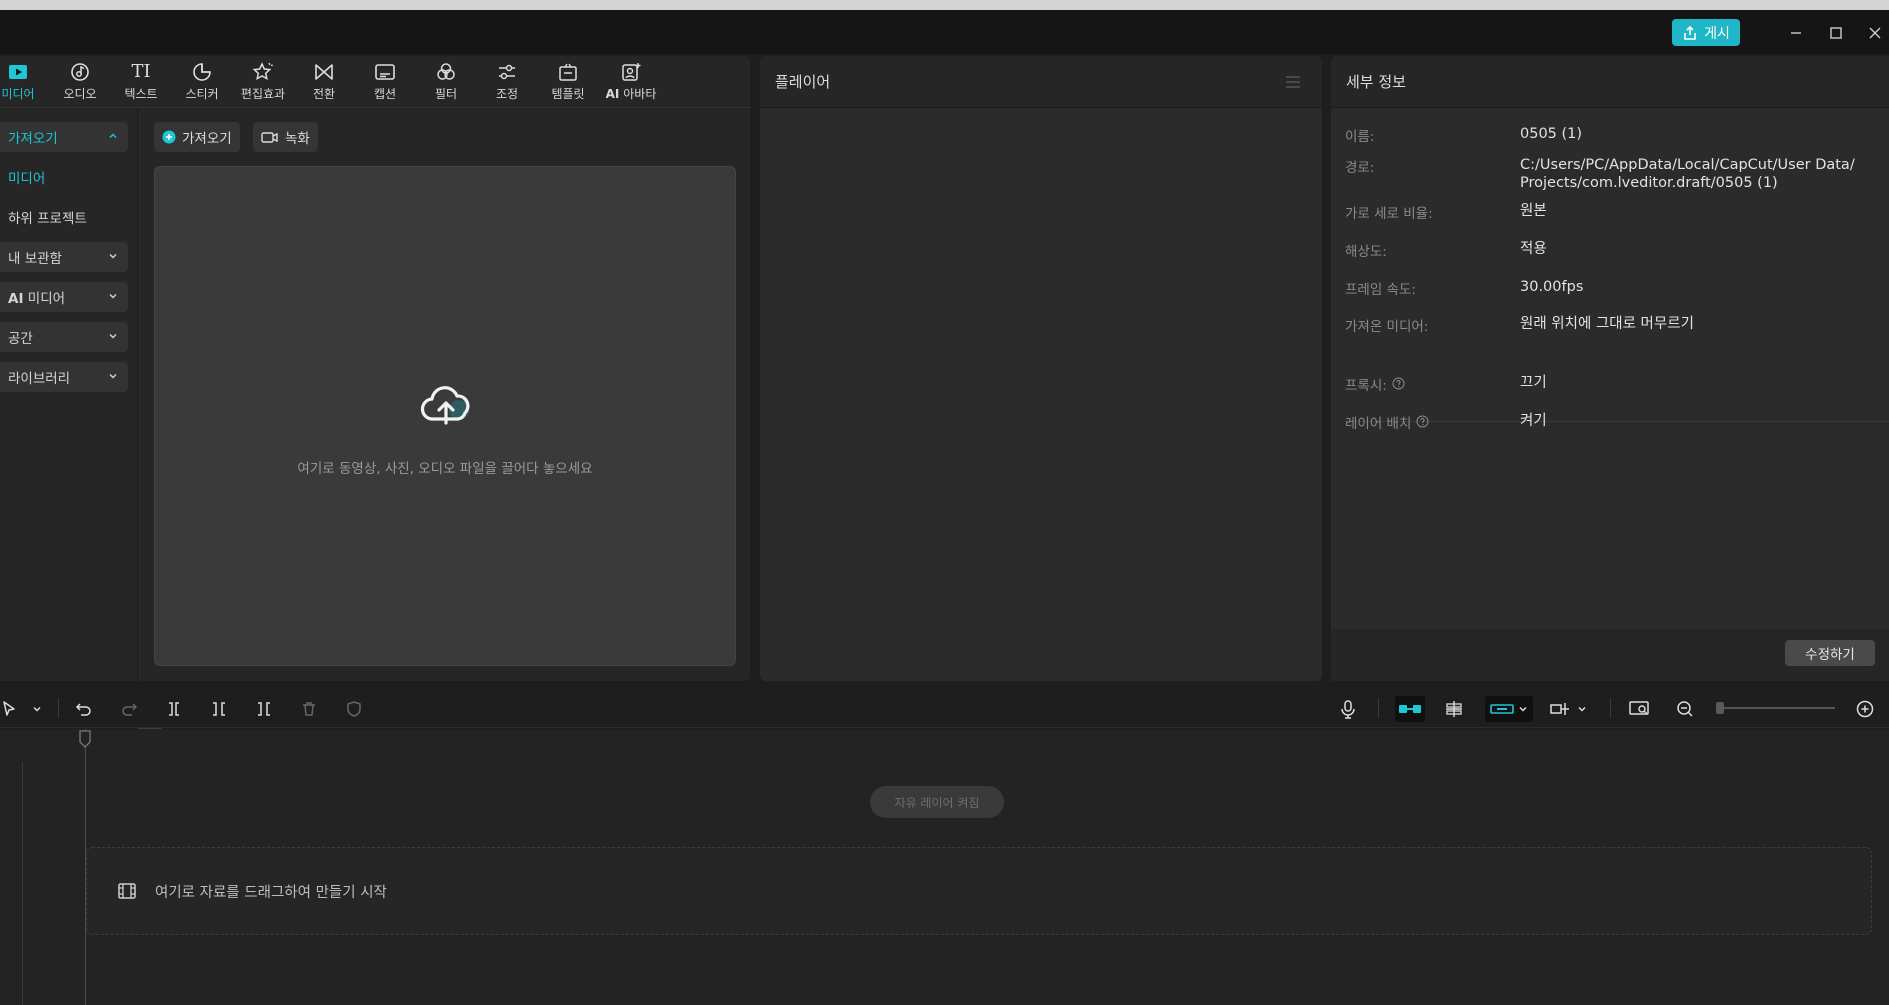 The image size is (1889, 1005). Describe the element at coordinates (202, 84) in the screenshot. I see `tab-sticker: 스티커` at that location.